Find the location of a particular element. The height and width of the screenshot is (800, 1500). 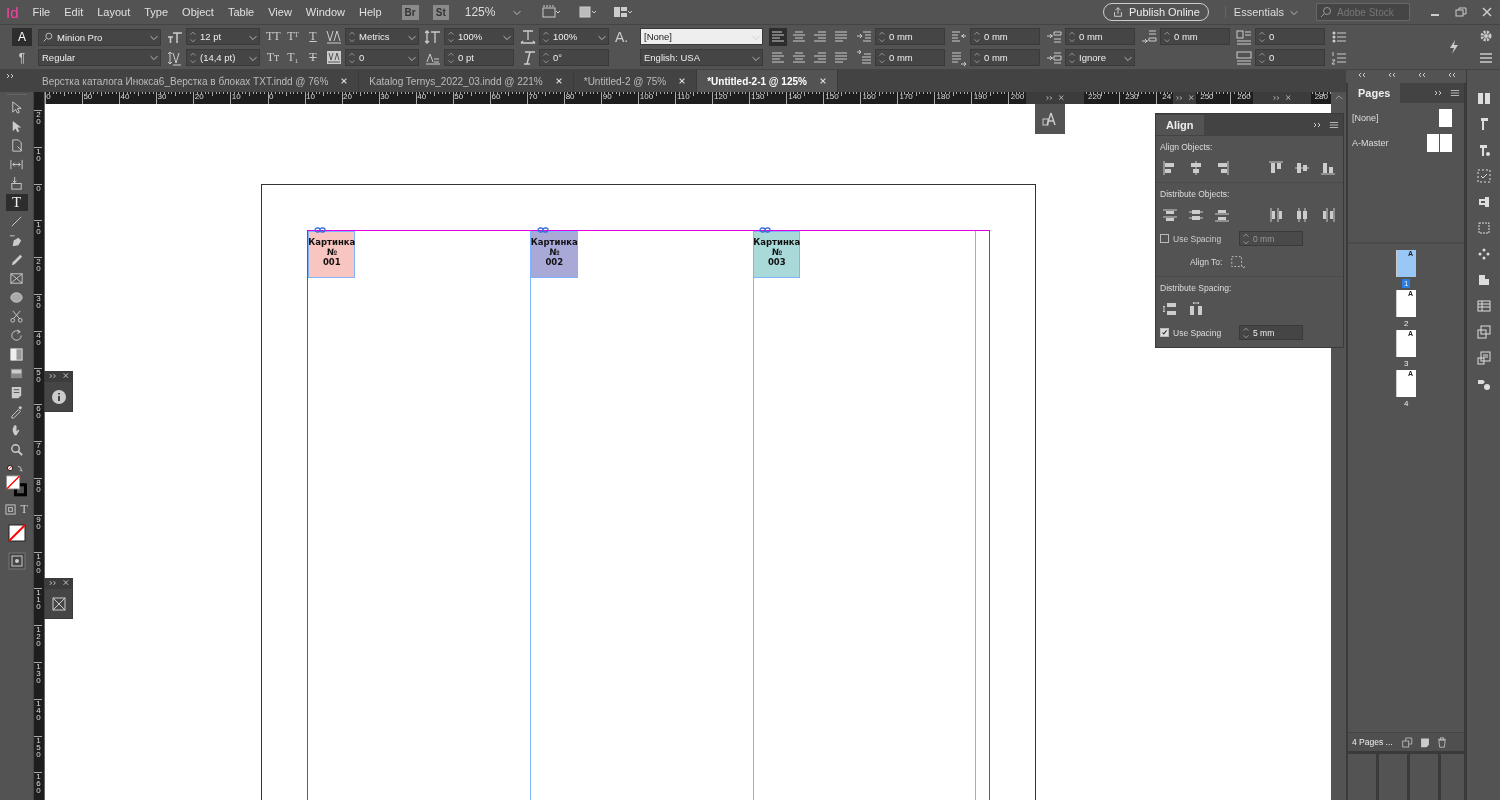

align-top-icon is located at coordinates (1276, 168).